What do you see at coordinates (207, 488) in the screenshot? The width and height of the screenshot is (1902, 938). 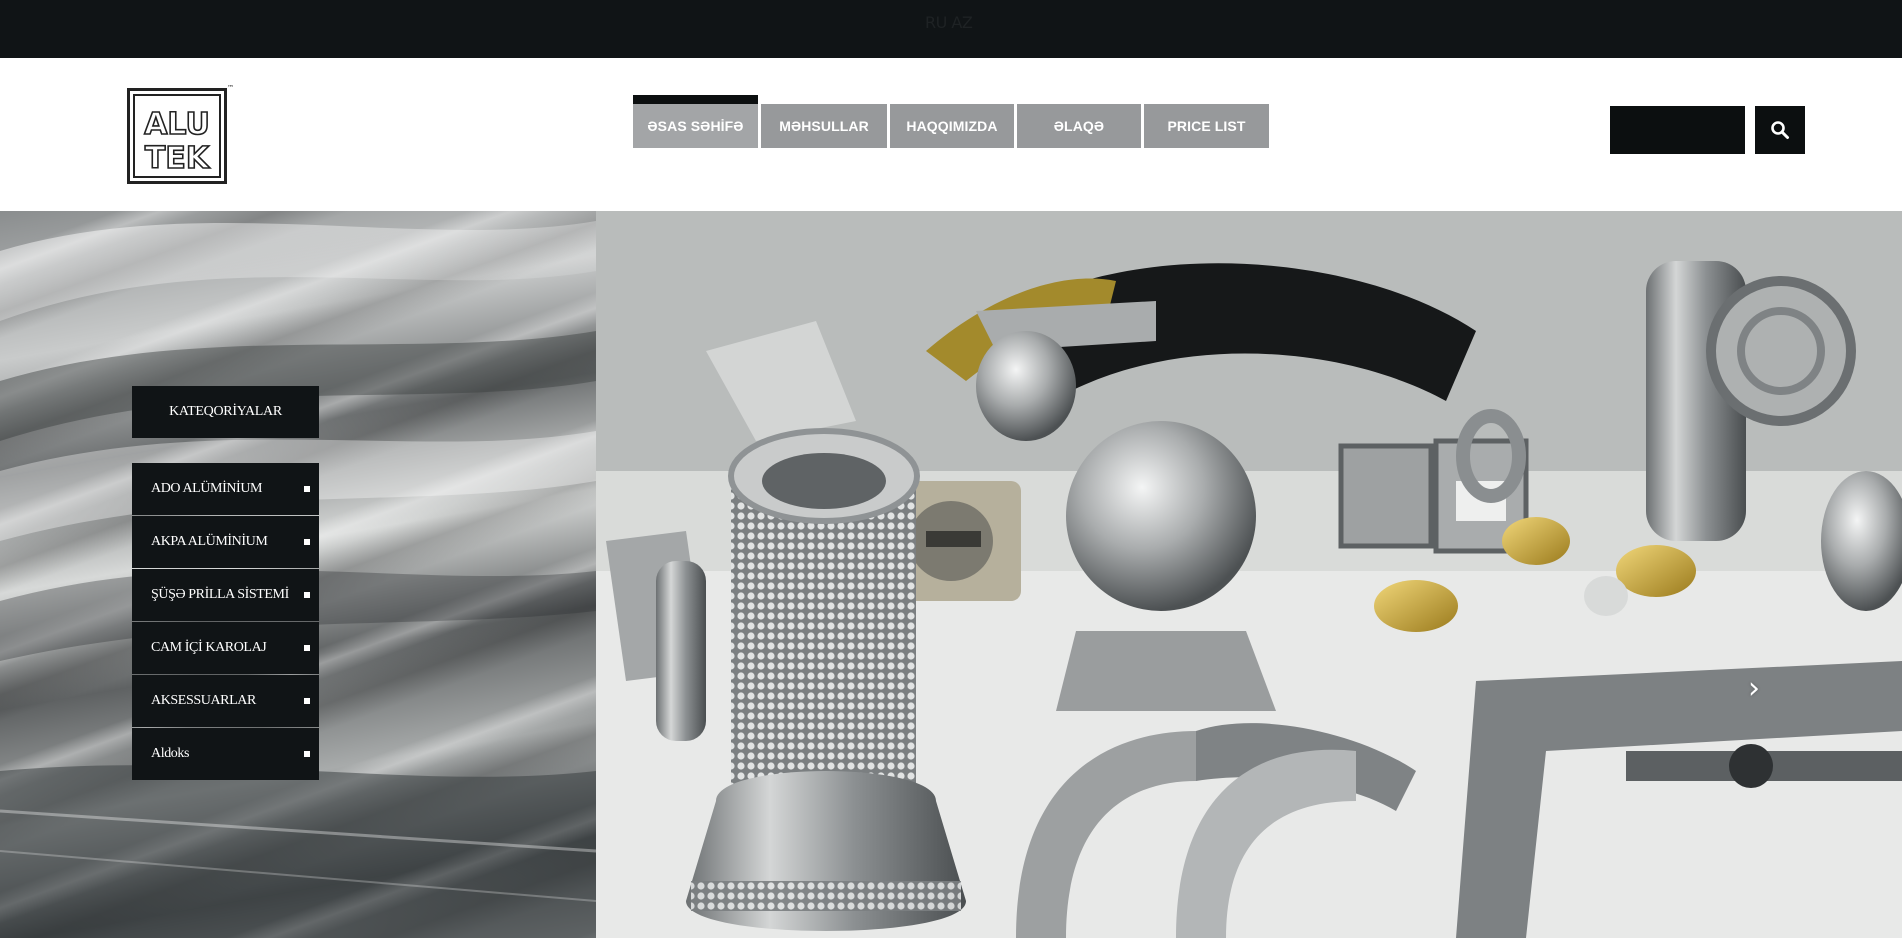 I see `category-label: ADO ALÜMİNİUM` at bounding box center [207, 488].